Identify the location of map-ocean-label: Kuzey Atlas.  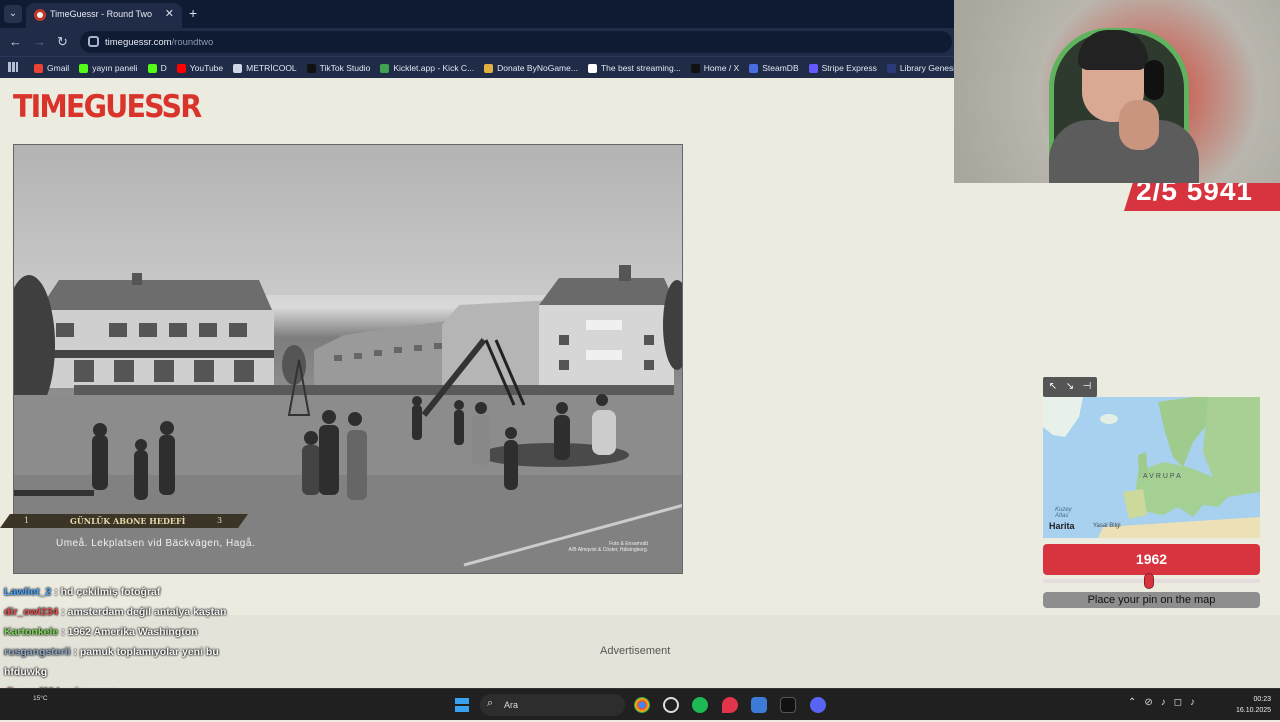
(1063, 513).